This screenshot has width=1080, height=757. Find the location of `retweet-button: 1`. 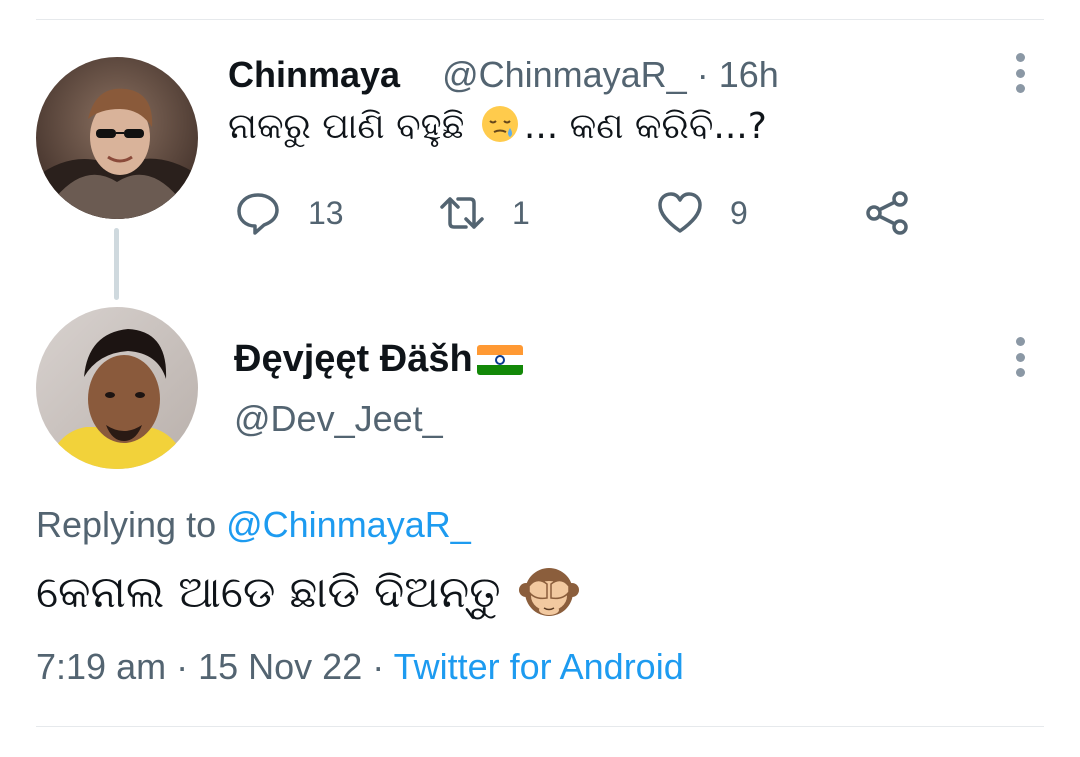

retweet-button: 1 is located at coordinates (484, 213).